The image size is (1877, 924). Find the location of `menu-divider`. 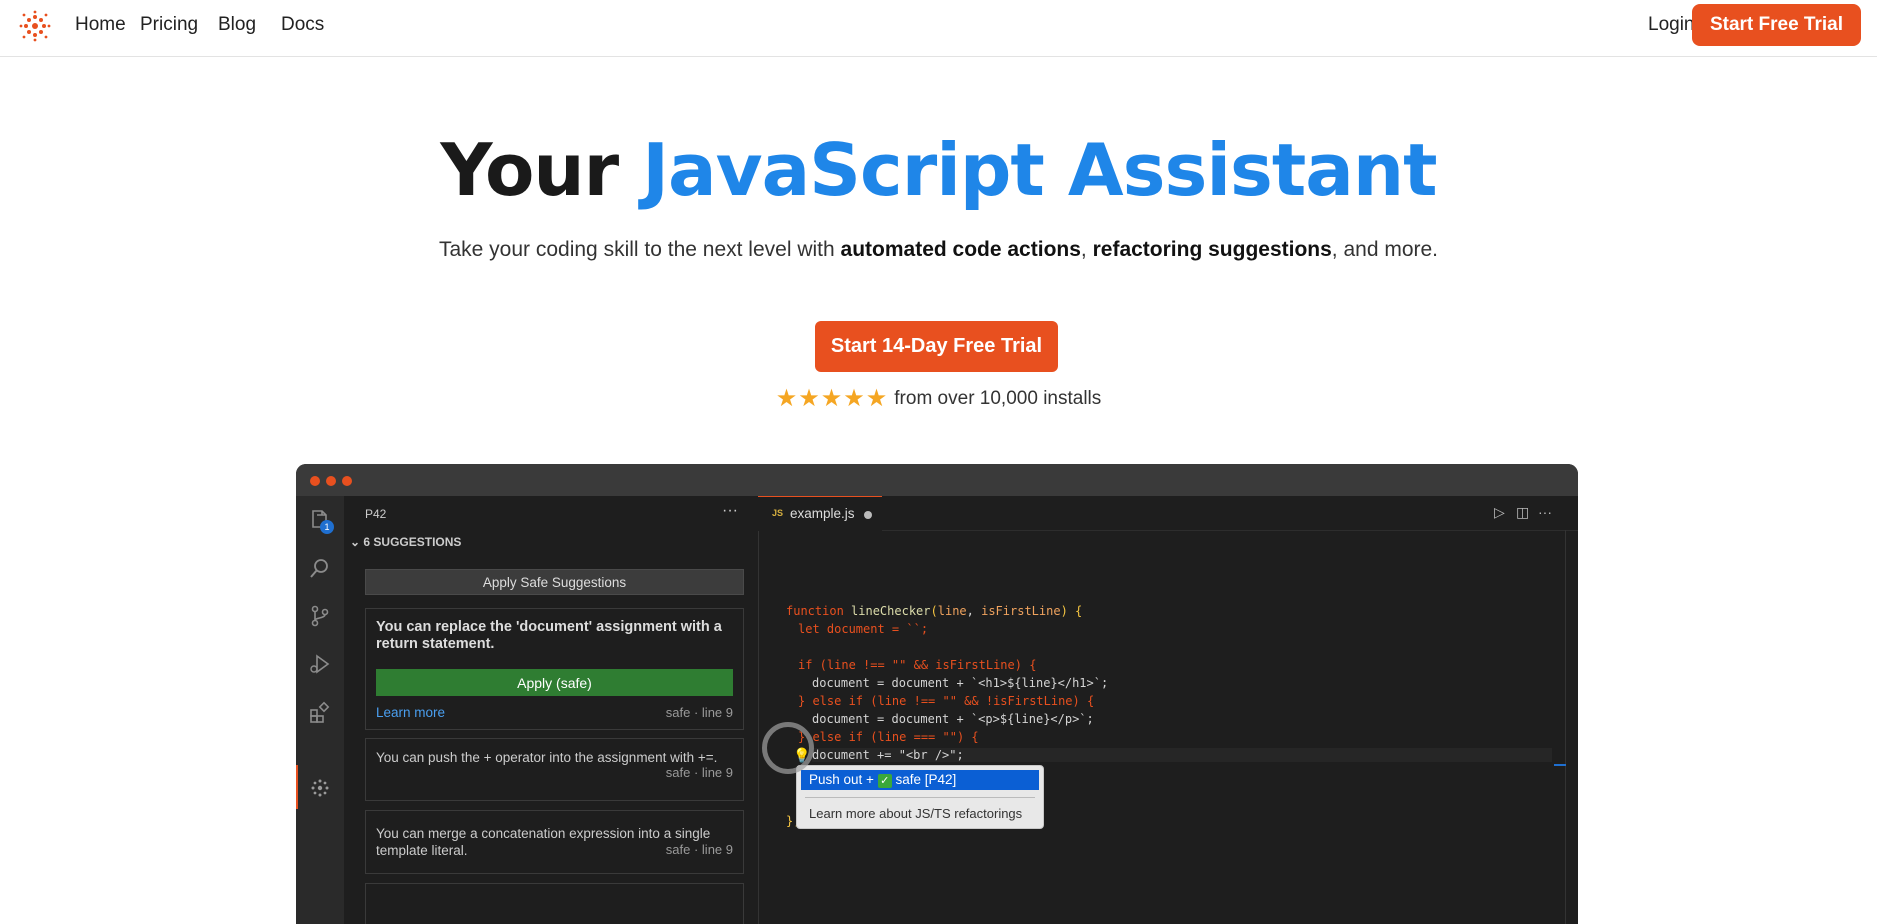

menu-divider is located at coordinates (920, 797).